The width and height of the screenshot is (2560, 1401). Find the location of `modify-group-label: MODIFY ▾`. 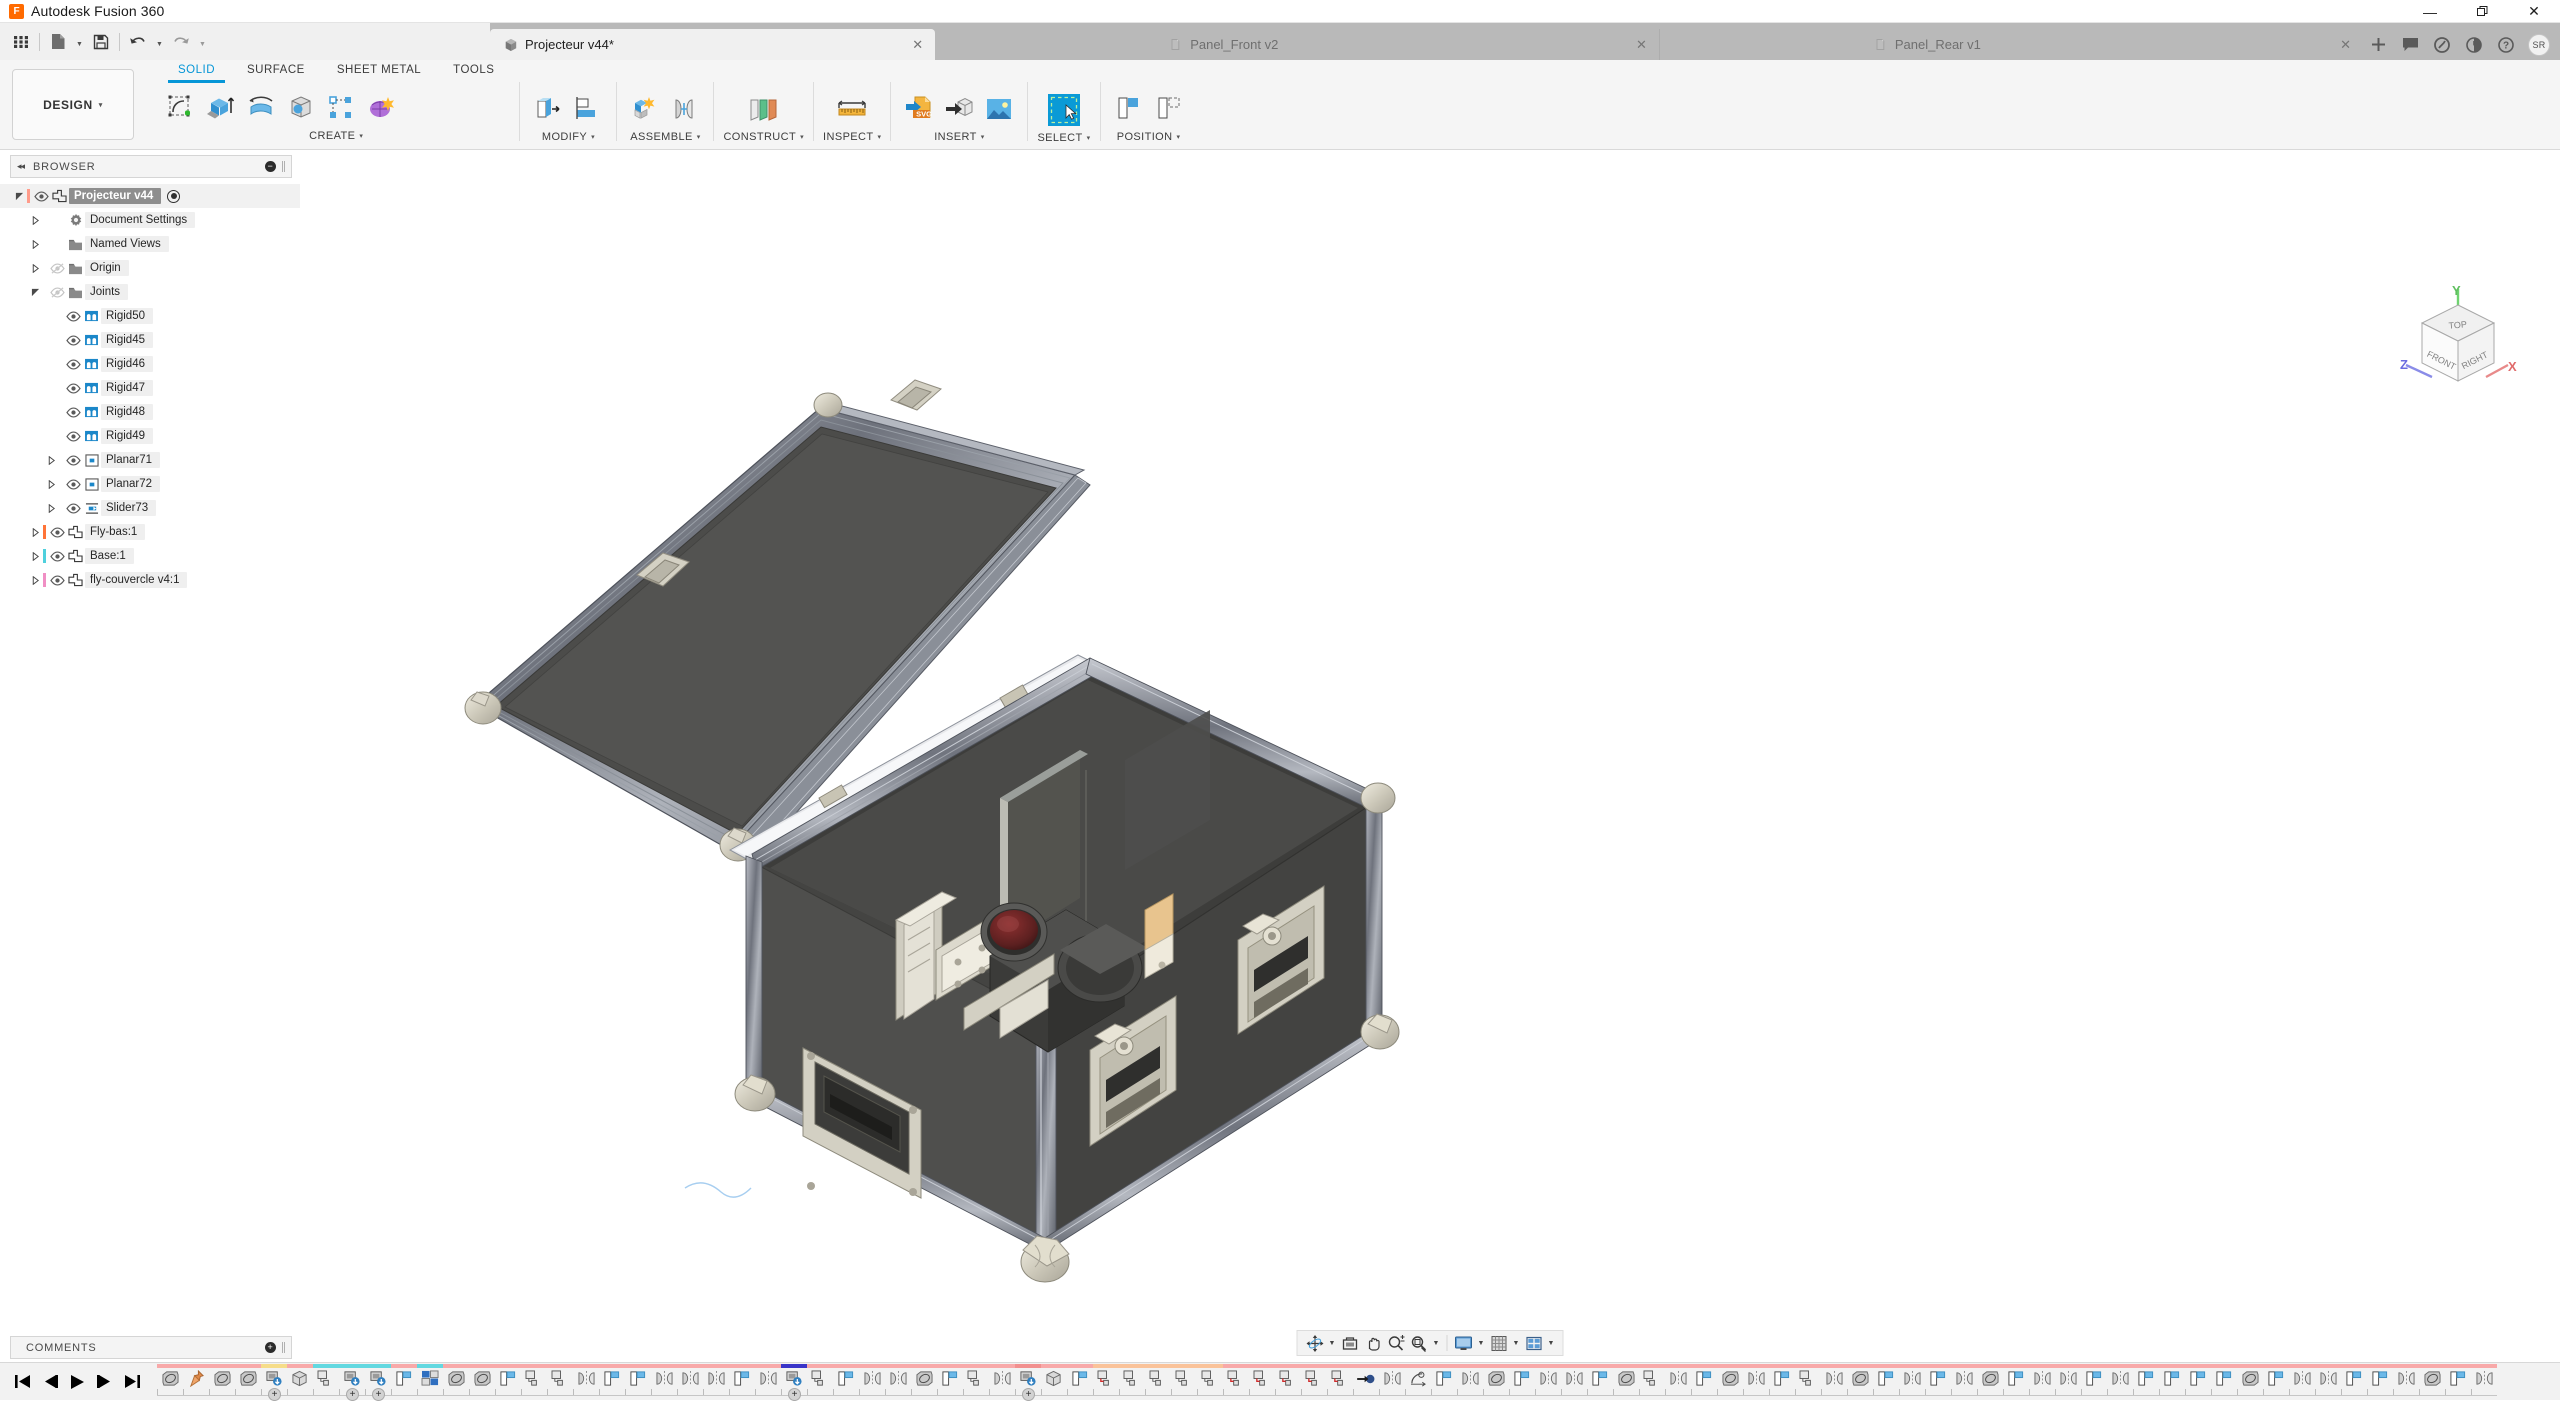

modify-group-label: MODIFY ▾ is located at coordinates (568, 137).